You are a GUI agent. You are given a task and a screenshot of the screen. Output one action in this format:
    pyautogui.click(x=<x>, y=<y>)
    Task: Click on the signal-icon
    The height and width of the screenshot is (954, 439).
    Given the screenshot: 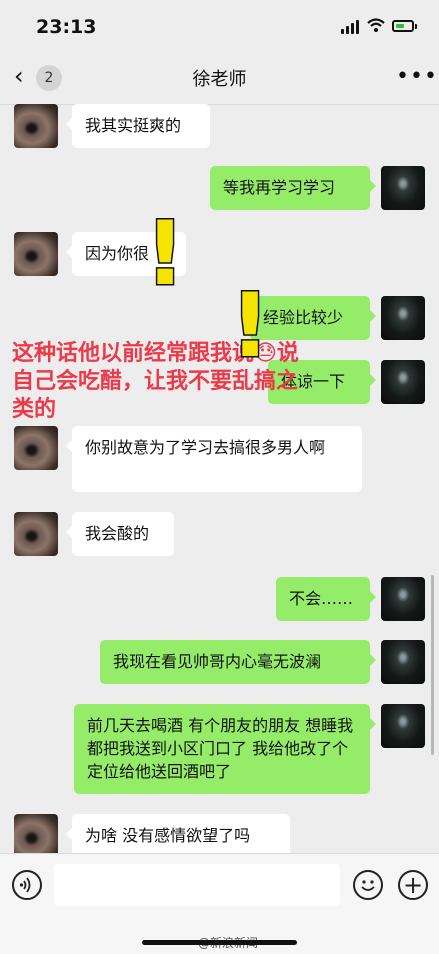 What is the action you would take?
    pyautogui.click(x=351, y=27)
    